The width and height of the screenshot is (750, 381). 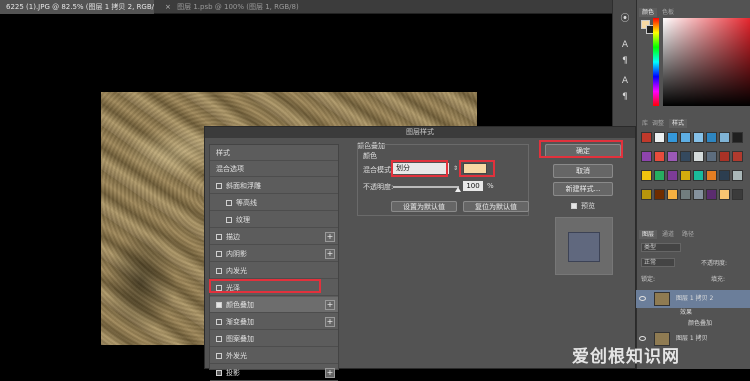 What do you see at coordinates (274, 254) in the screenshot?
I see `style-item: 内阴影 +` at bounding box center [274, 254].